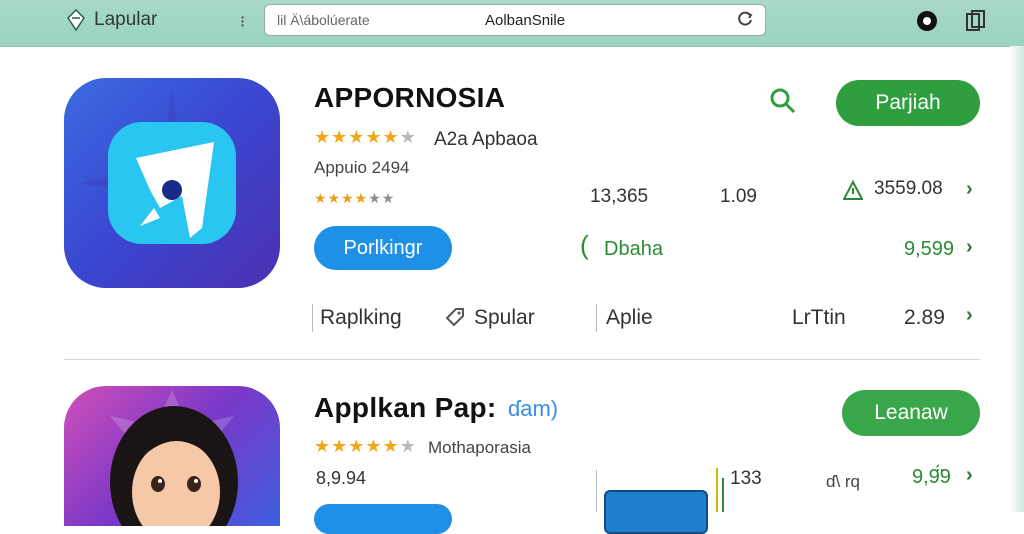  Describe the element at coordinates (365, 446) in the screenshot. I see `app2-rating-stars: ★★★★★★` at that location.